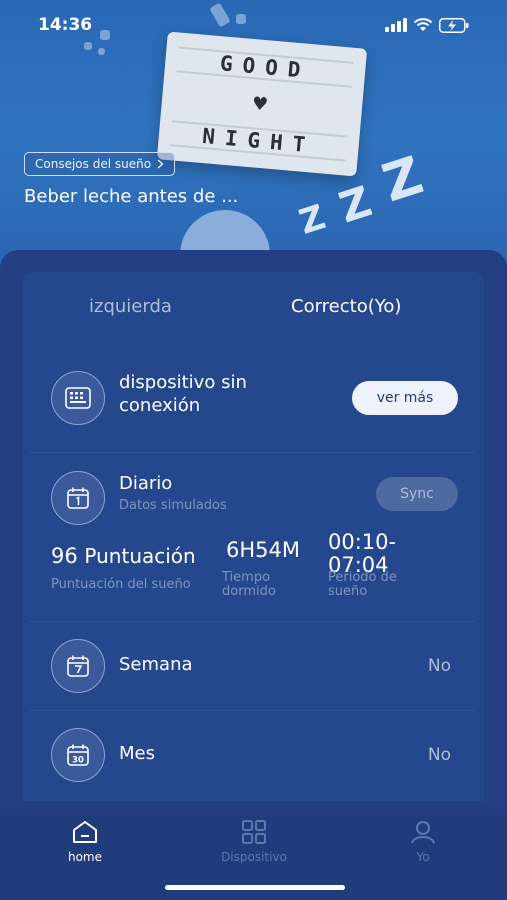 This screenshot has width=507, height=900. I want to click on chevron-right-icon, so click(160, 164).